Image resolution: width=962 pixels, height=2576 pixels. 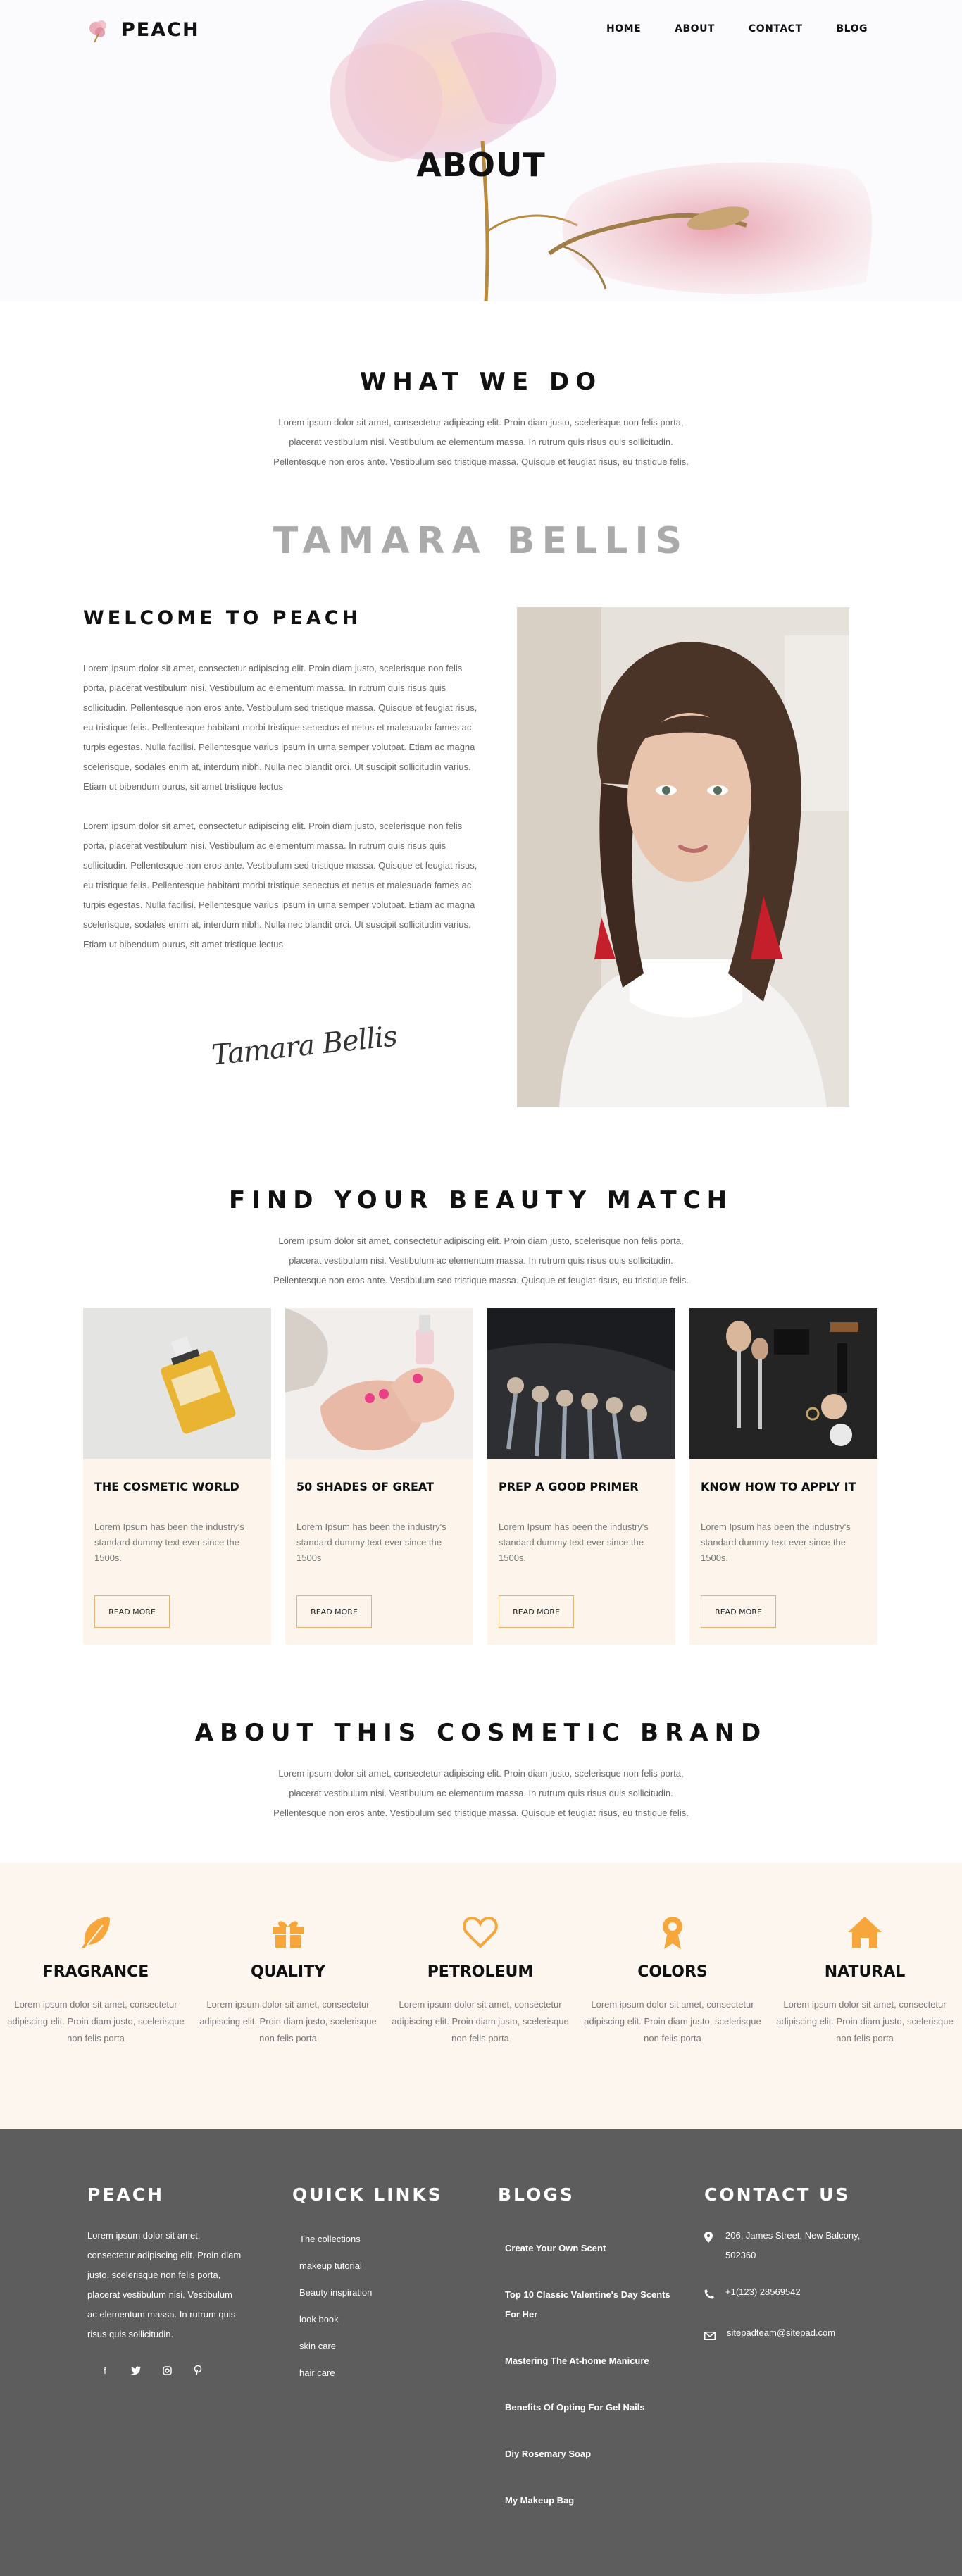 What do you see at coordinates (136, 2370) in the screenshot?
I see `twitter-icon` at bounding box center [136, 2370].